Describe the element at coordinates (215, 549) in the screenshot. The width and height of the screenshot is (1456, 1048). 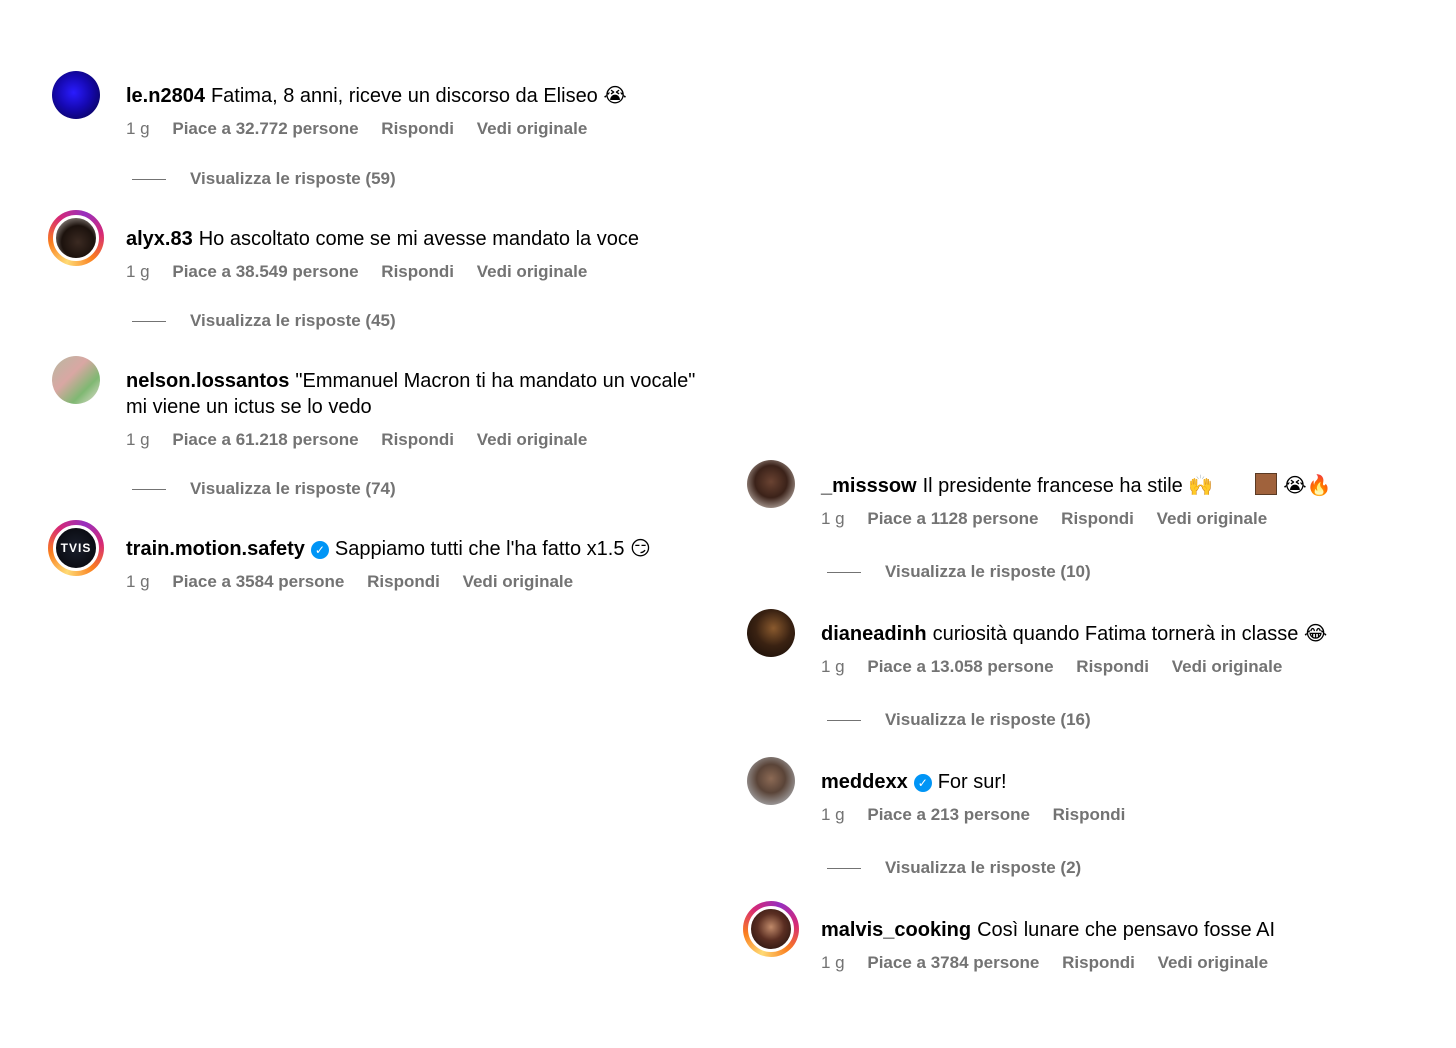
I see `username: train.motion.safety` at that location.